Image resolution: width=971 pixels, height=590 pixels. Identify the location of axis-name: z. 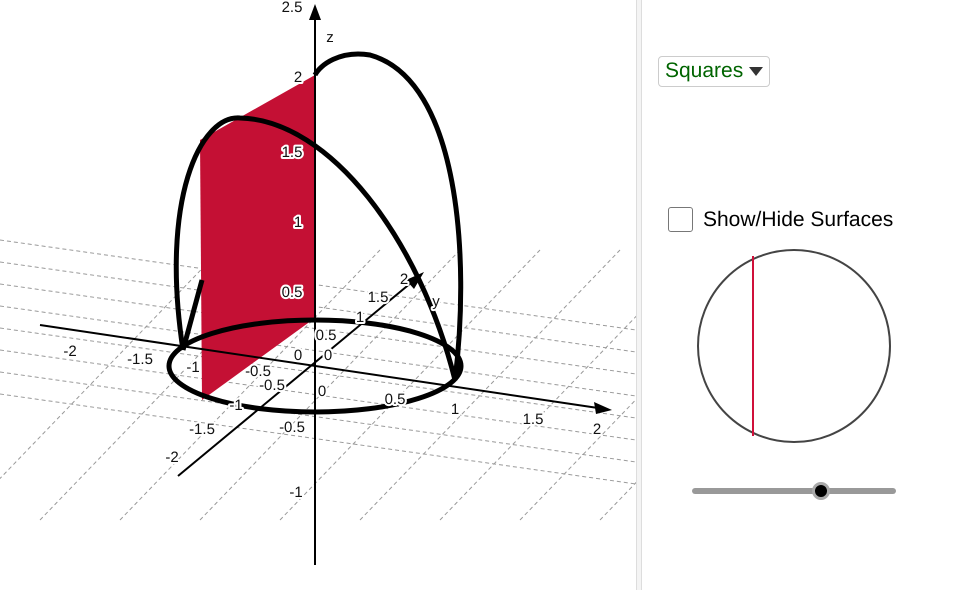
(330, 37).